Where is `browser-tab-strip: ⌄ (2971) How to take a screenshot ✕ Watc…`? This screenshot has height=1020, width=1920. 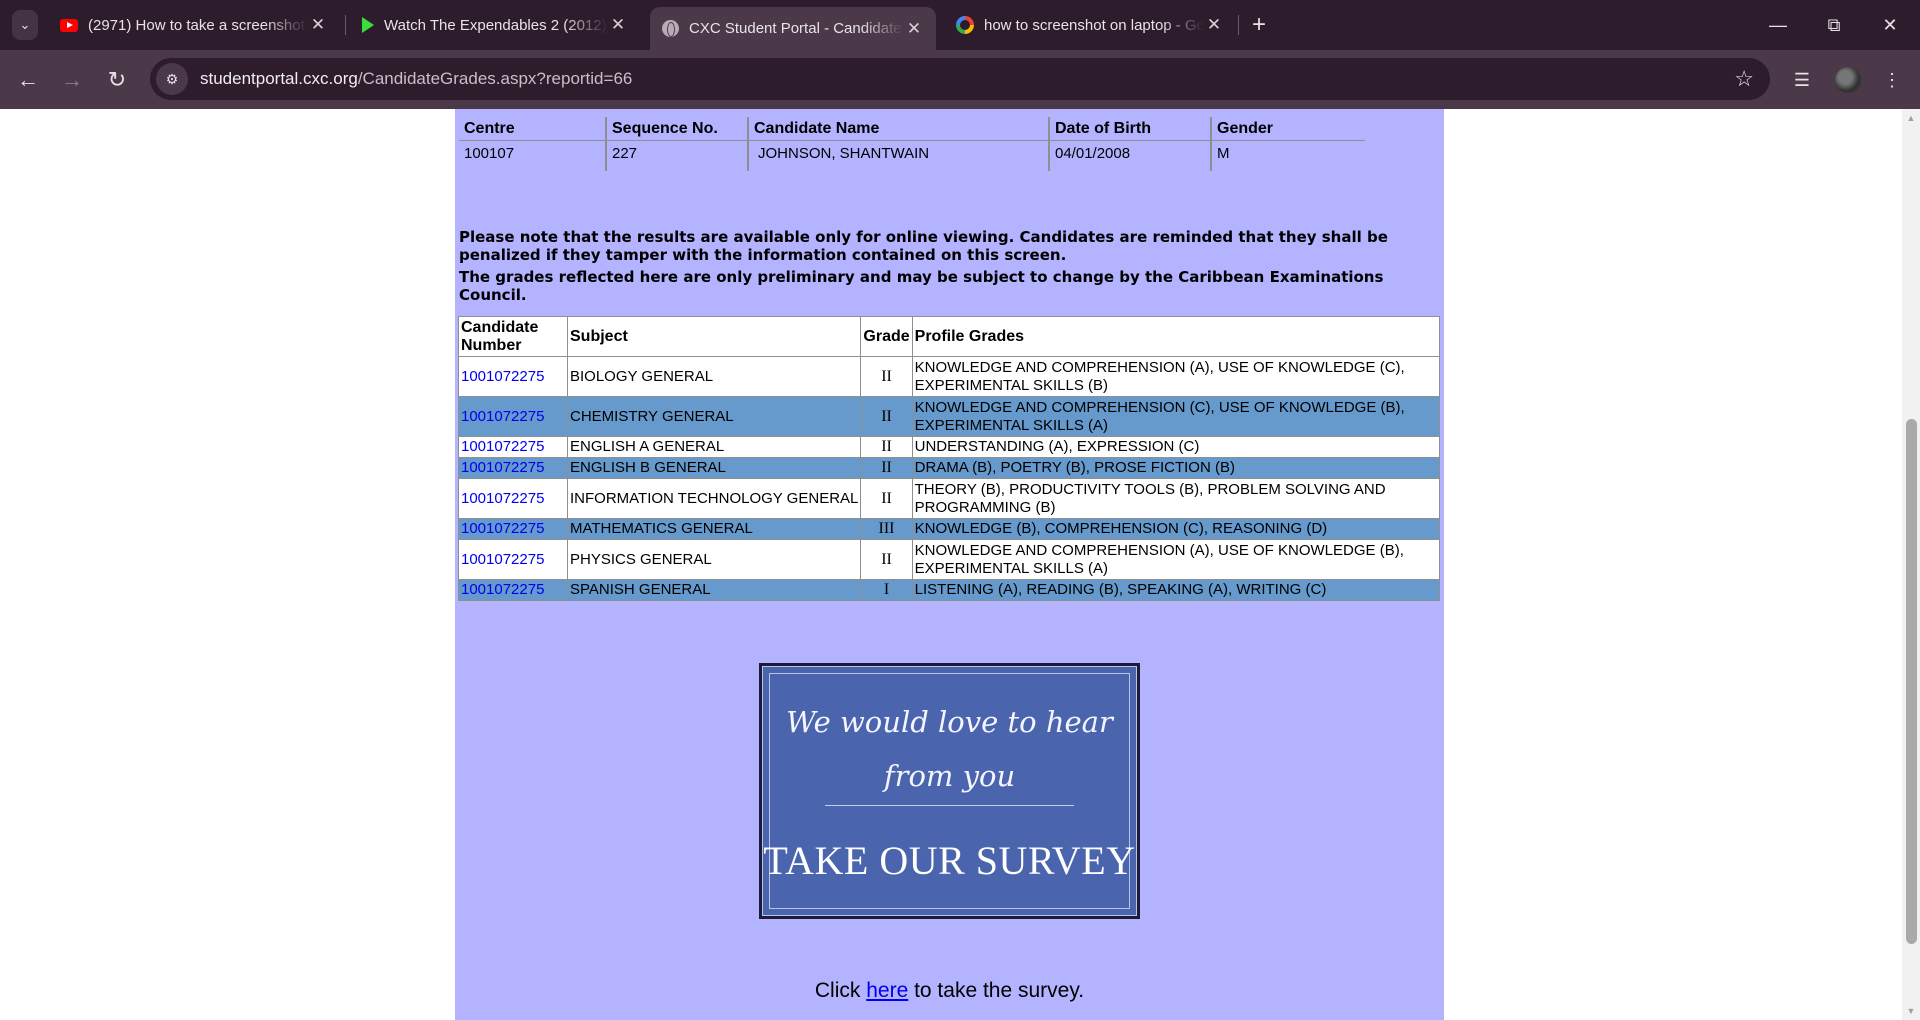 browser-tab-strip: ⌄ (2971) How to take a screenshot ✕ Watc… is located at coordinates (960, 25).